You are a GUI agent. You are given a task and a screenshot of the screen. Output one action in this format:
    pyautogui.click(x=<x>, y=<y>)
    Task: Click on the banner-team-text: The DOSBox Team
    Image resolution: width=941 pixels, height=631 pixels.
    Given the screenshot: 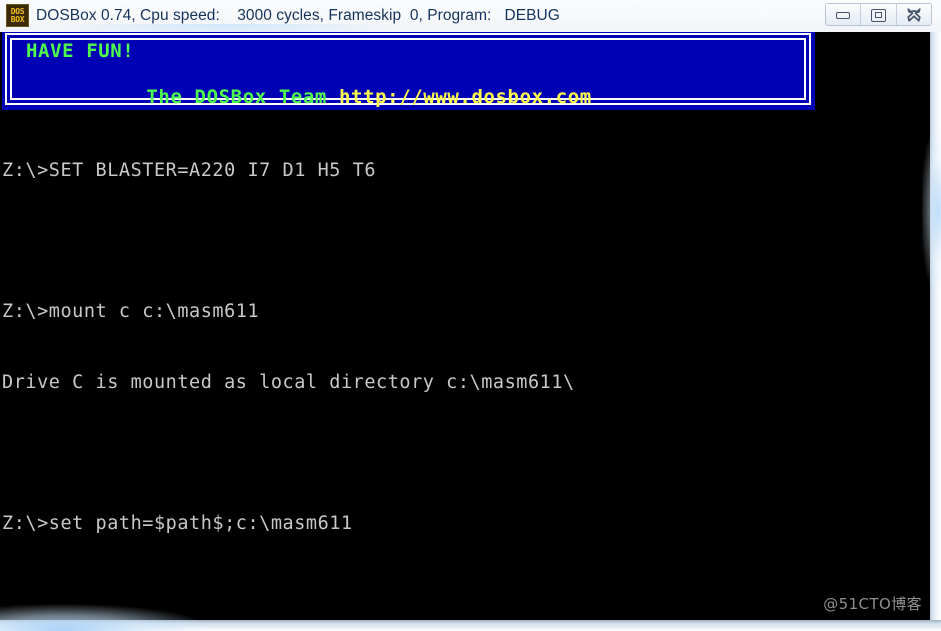 What is the action you would take?
    pyautogui.click(x=243, y=97)
    